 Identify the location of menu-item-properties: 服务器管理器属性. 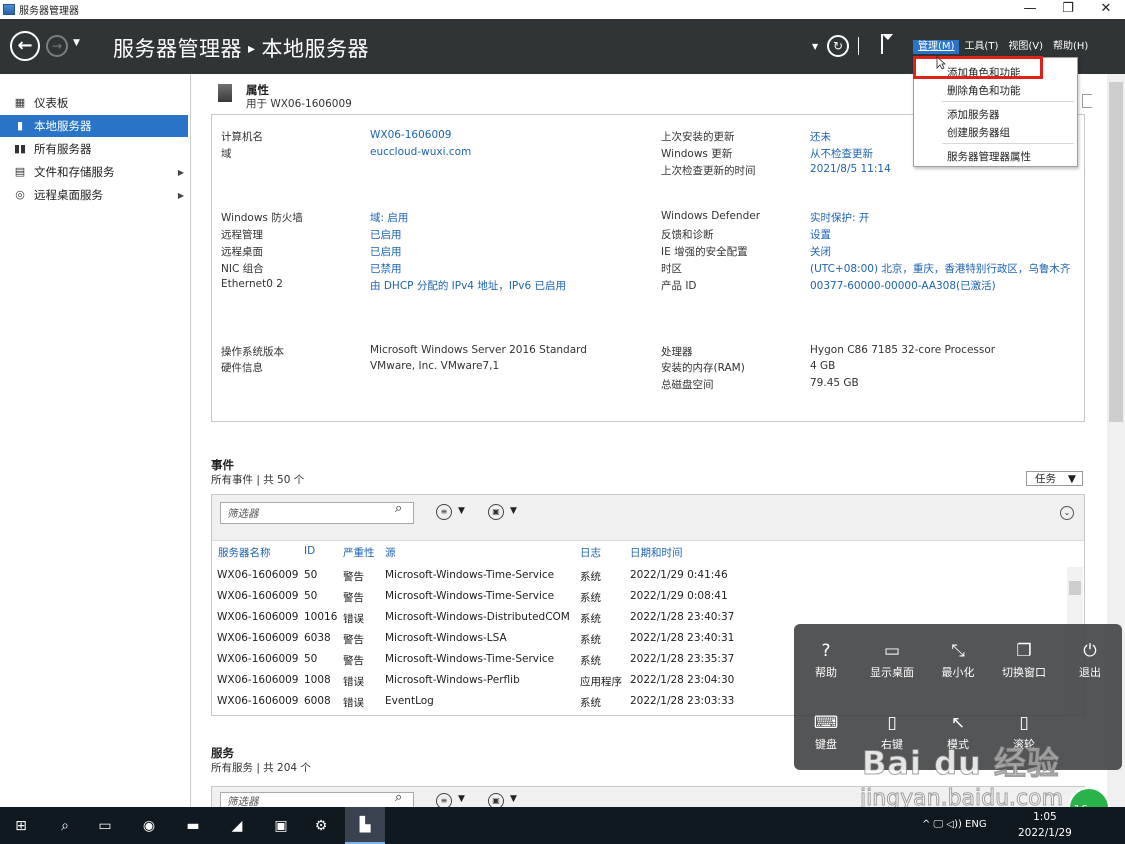
(989, 156).